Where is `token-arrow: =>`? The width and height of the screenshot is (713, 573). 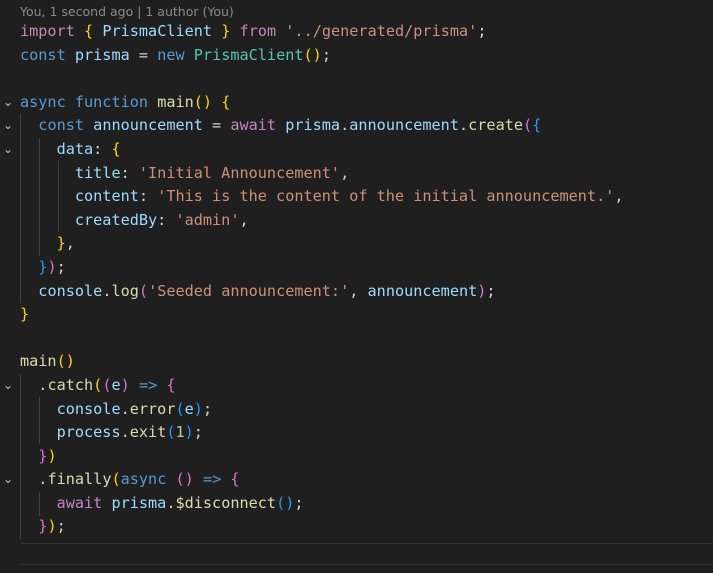
token-arrow: => is located at coordinates (148, 384).